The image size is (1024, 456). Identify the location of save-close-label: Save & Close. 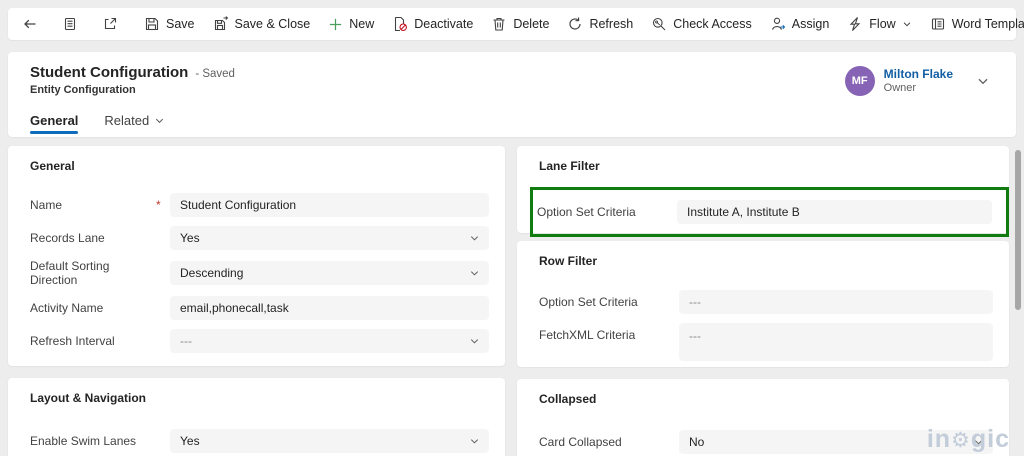
(272, 24).